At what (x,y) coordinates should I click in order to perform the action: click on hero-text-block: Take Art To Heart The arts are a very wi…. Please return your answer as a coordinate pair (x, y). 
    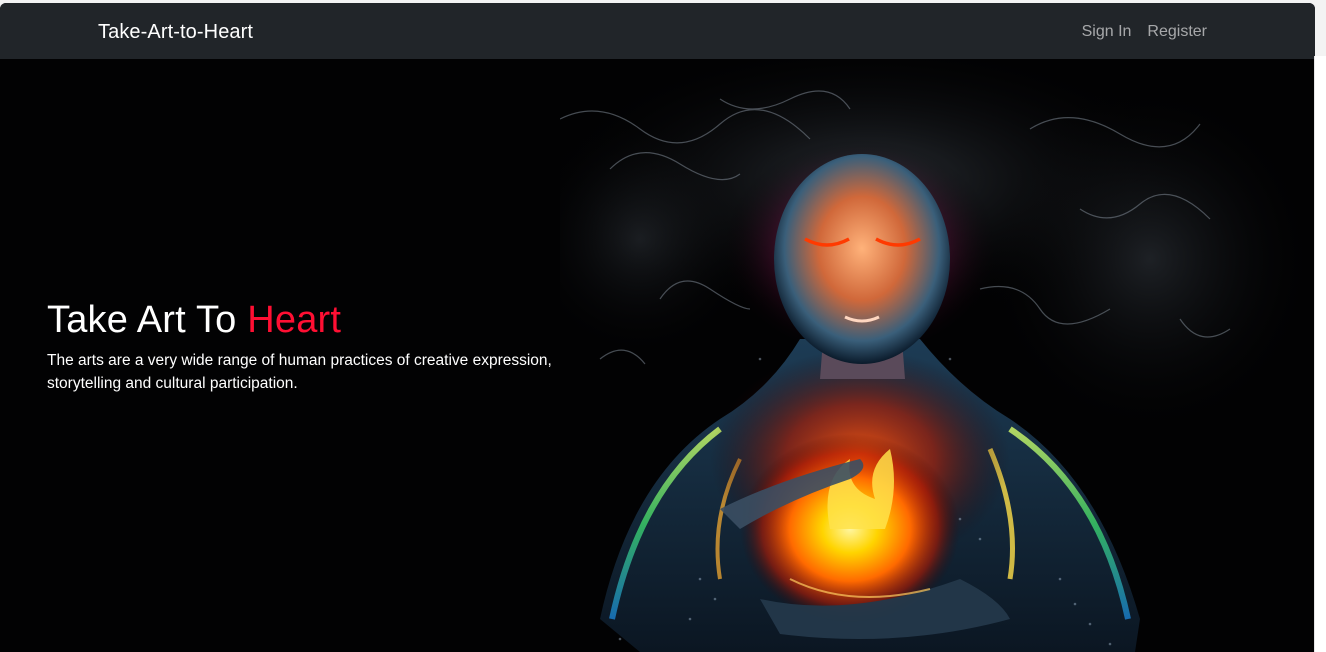
    Looking at the image, I should click on (317, 346).